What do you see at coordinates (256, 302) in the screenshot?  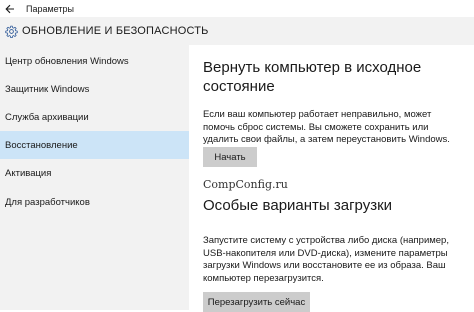 I see `restart-now-button: Перезагрузить сейчас` at bounding box center [256, 302].